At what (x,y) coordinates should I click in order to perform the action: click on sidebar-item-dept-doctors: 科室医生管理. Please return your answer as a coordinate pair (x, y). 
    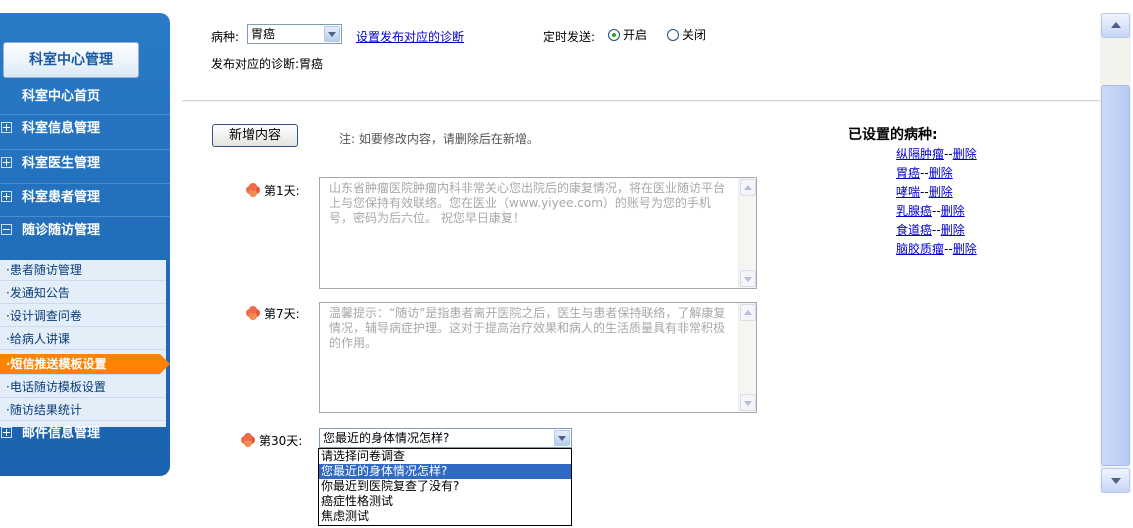
    Looking at the image, I should click on (85, 163).